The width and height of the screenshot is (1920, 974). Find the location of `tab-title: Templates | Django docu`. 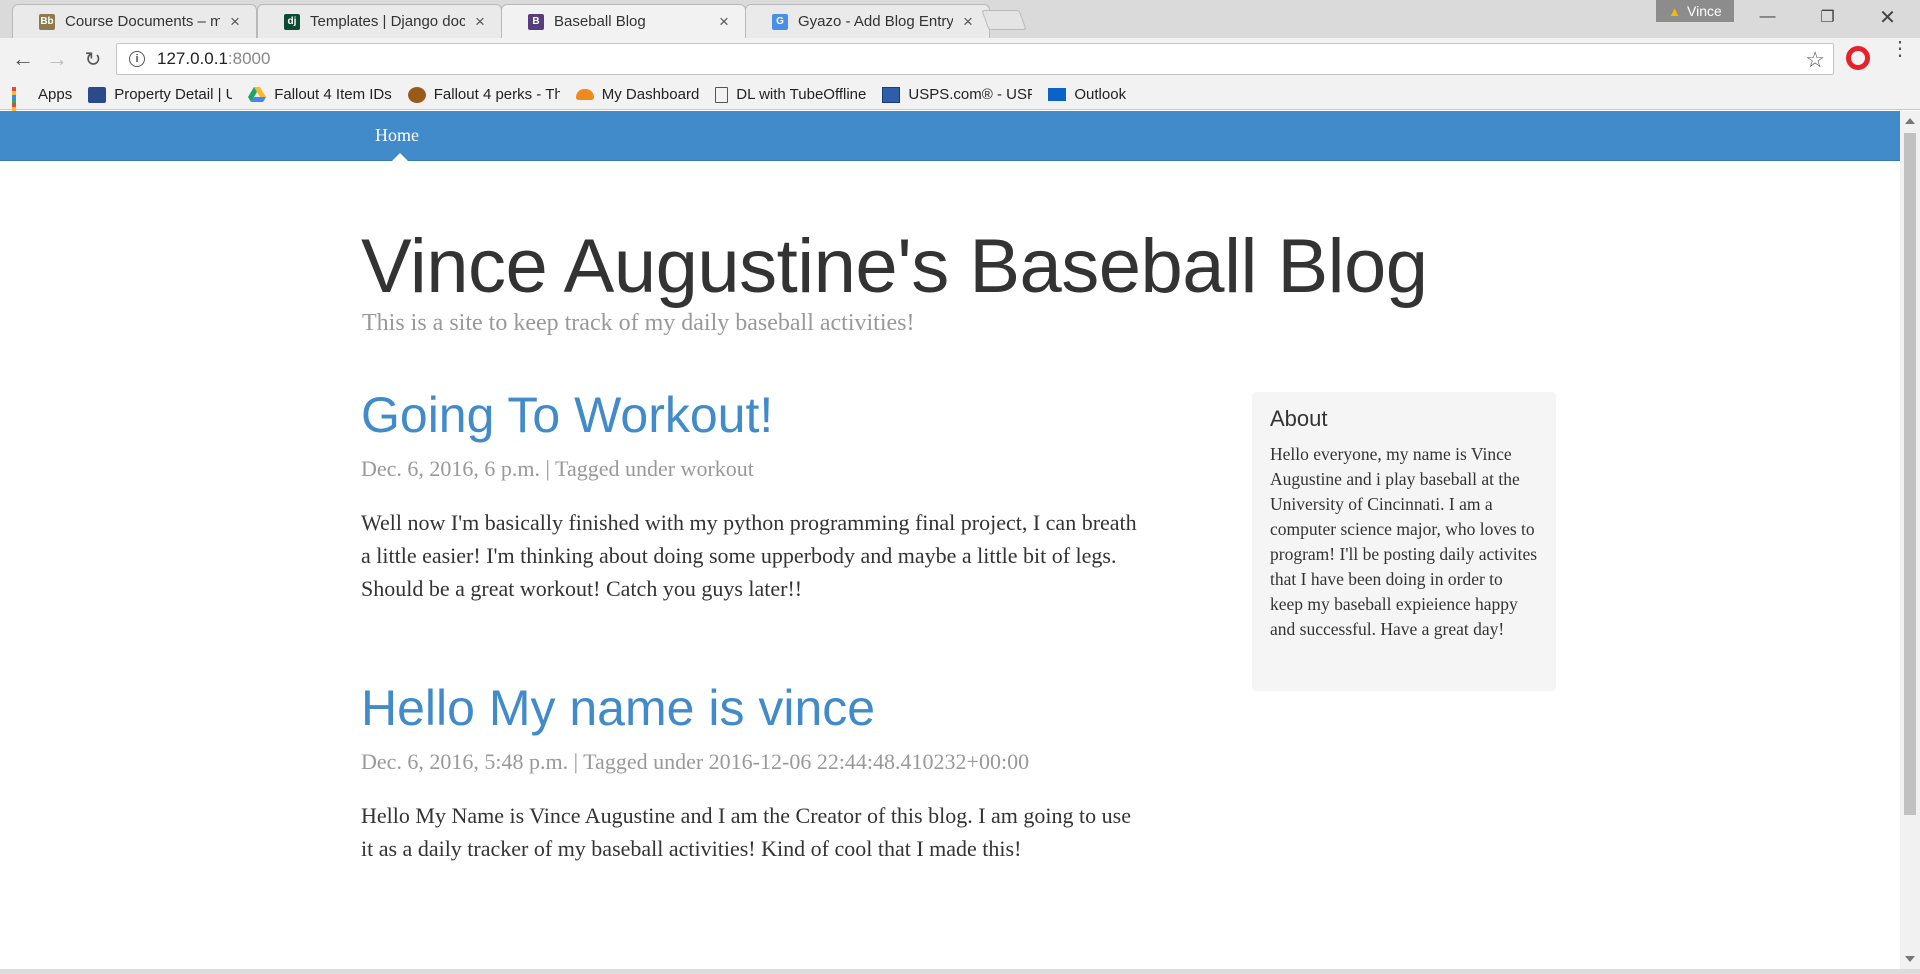

tab-title: Templates | Django docu is located at coordinates (387, 21).